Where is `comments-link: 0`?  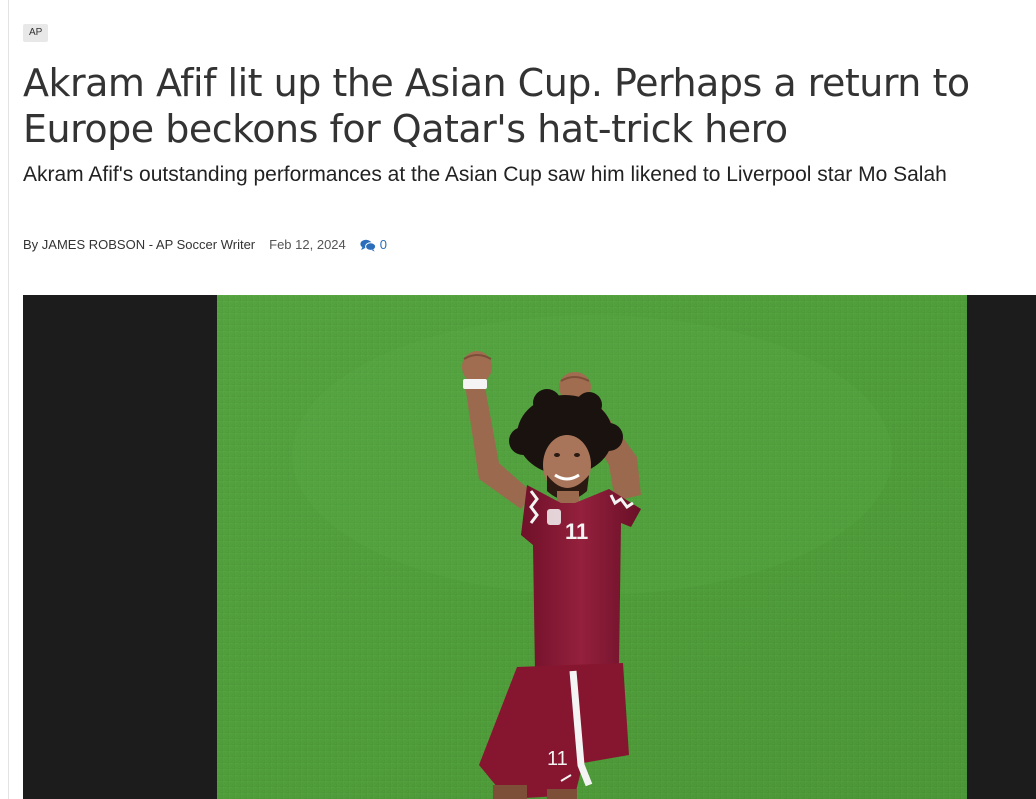
comments-link: 0 is located at coordinates (373, 245).